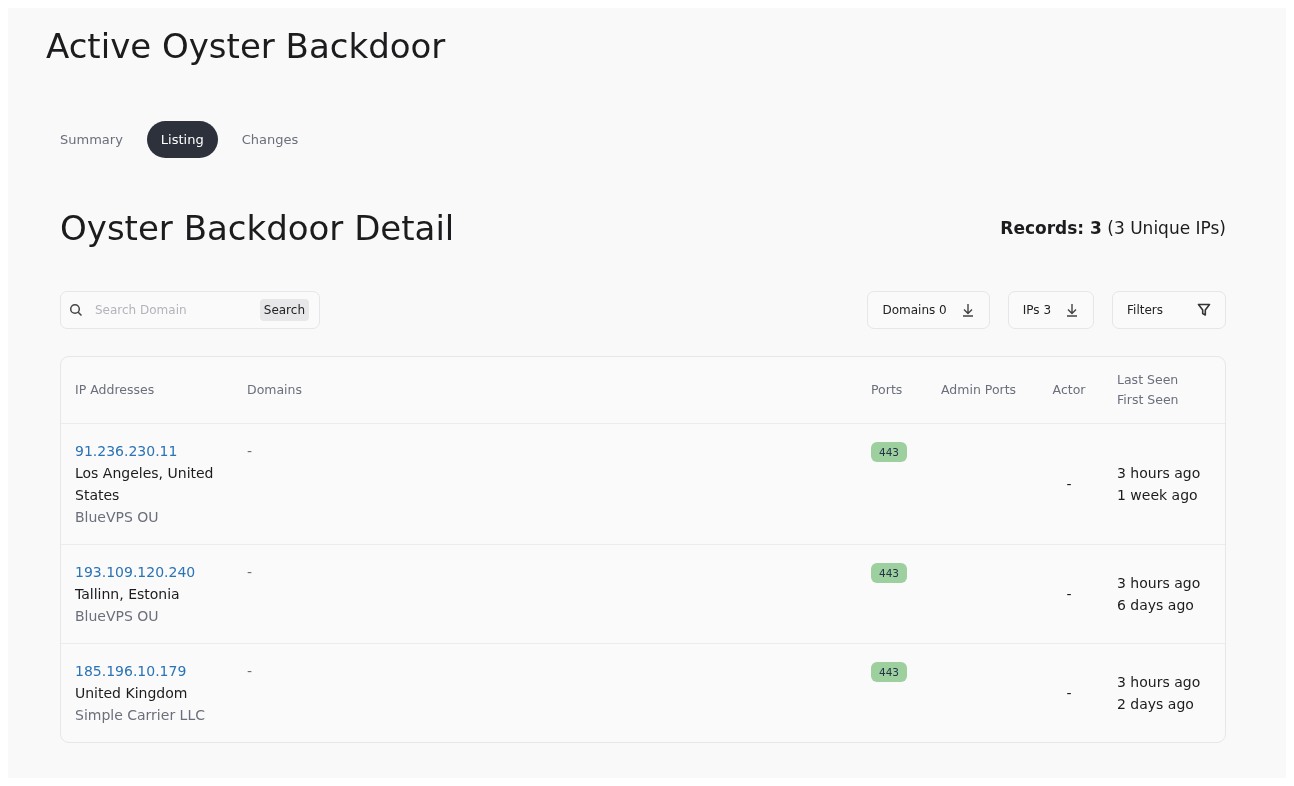 The image size is (1294, 786). I want to click on tab: Changes, so click(270, 139).